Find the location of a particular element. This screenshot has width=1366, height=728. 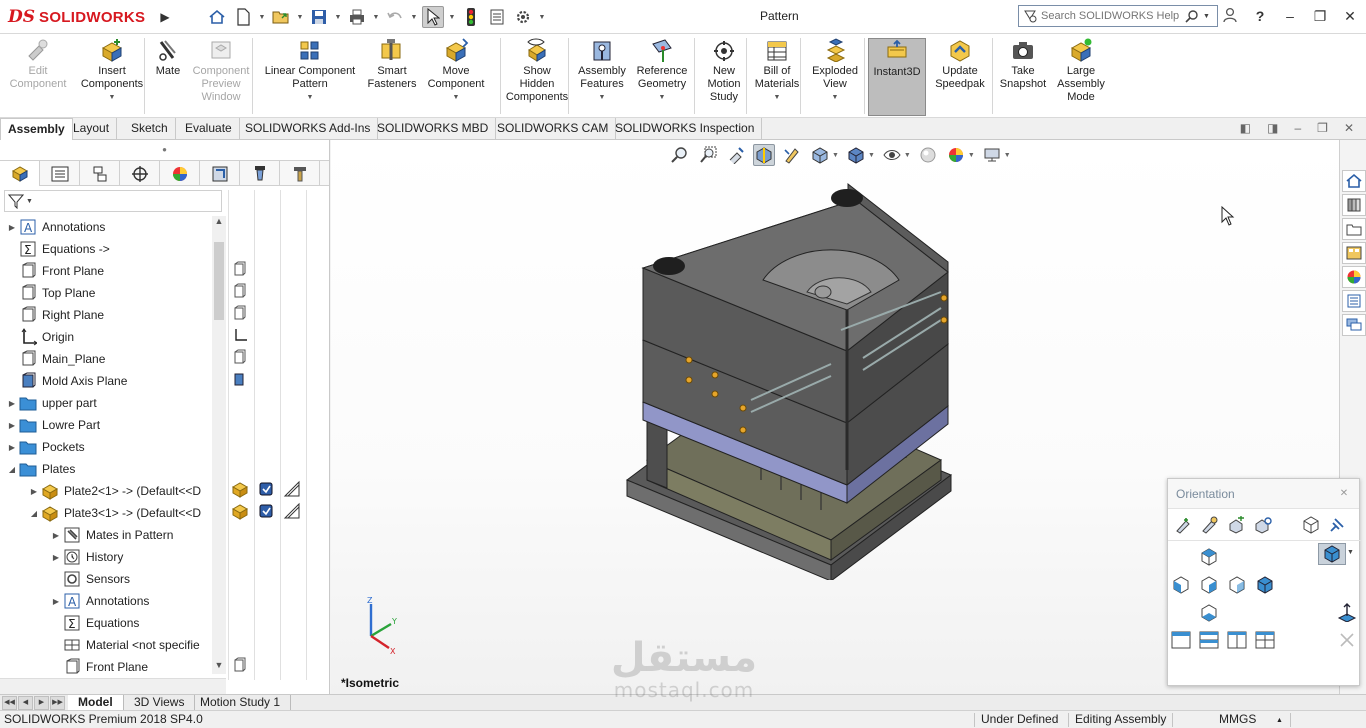

save-dropdown-icon: ▼ is located at coordinates (338, 17).